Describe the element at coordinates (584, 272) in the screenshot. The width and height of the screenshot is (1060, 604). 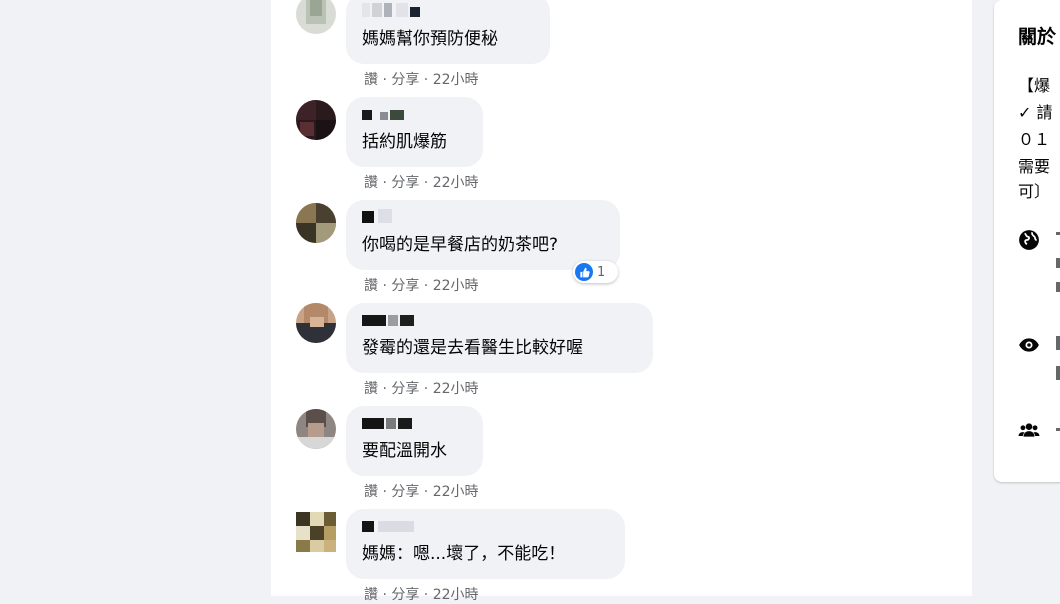
I see `thumbs-up-icon` at that location.